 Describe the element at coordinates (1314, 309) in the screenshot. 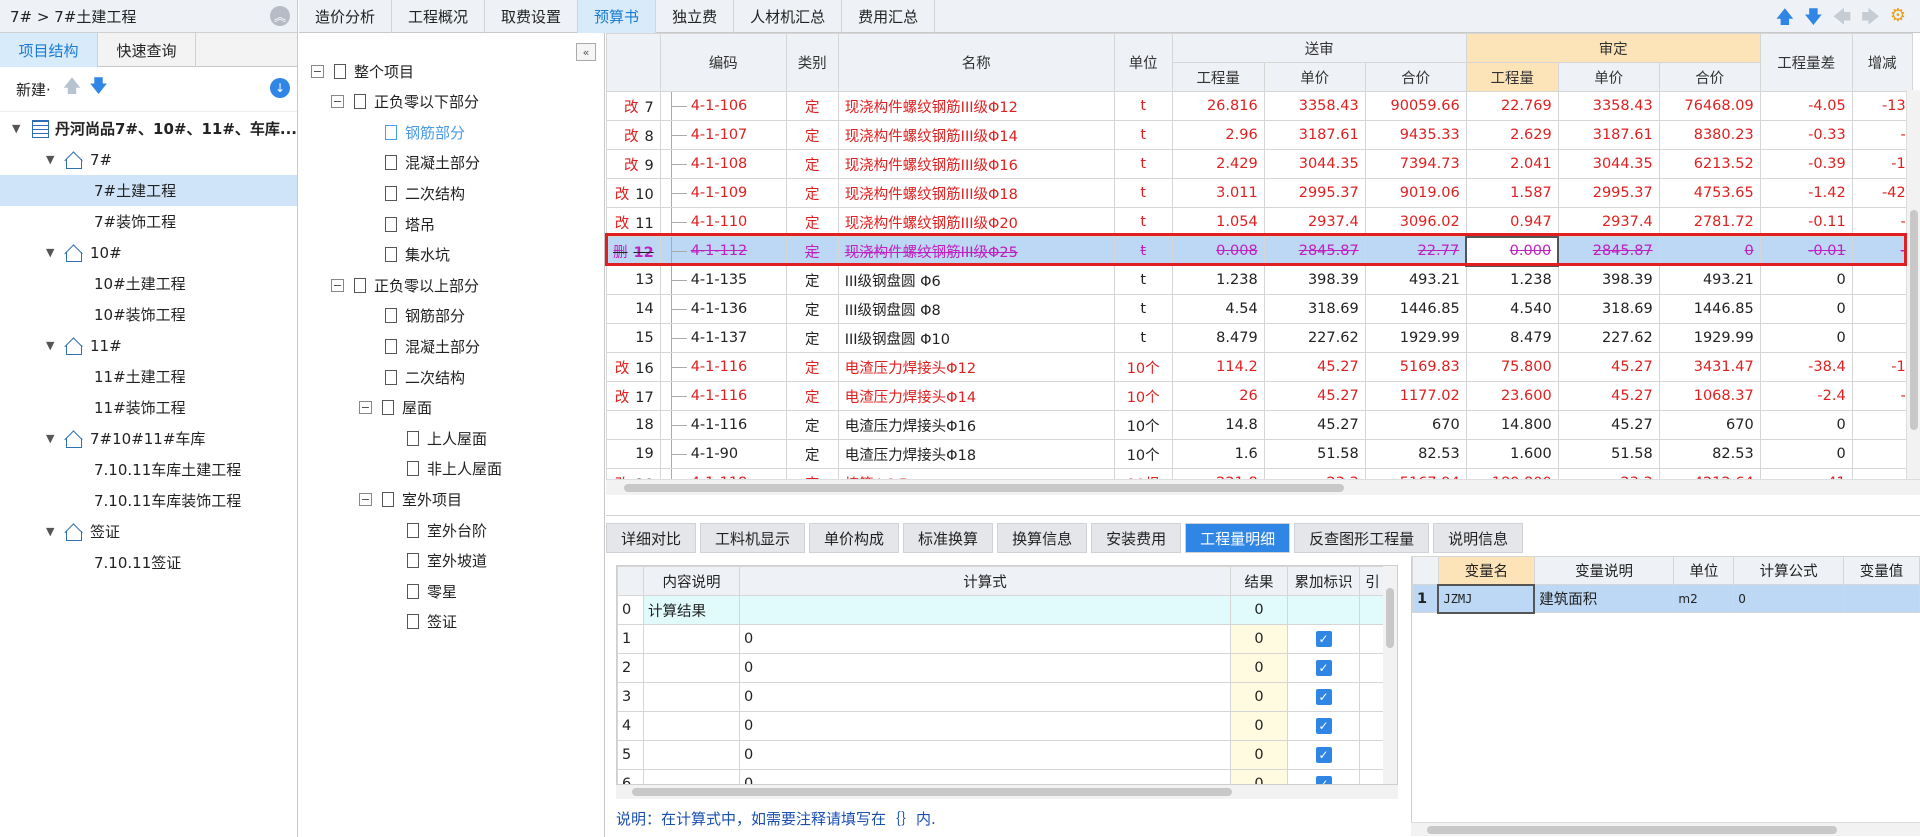

I see `sent-price-cell: 318.69` at that location.